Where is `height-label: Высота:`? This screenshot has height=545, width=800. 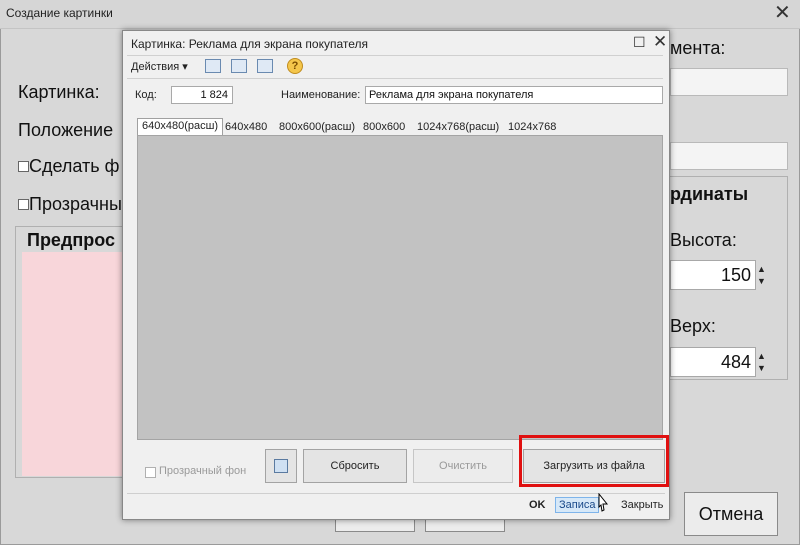 height-label: Высота: is located at coordinates (703, 240).